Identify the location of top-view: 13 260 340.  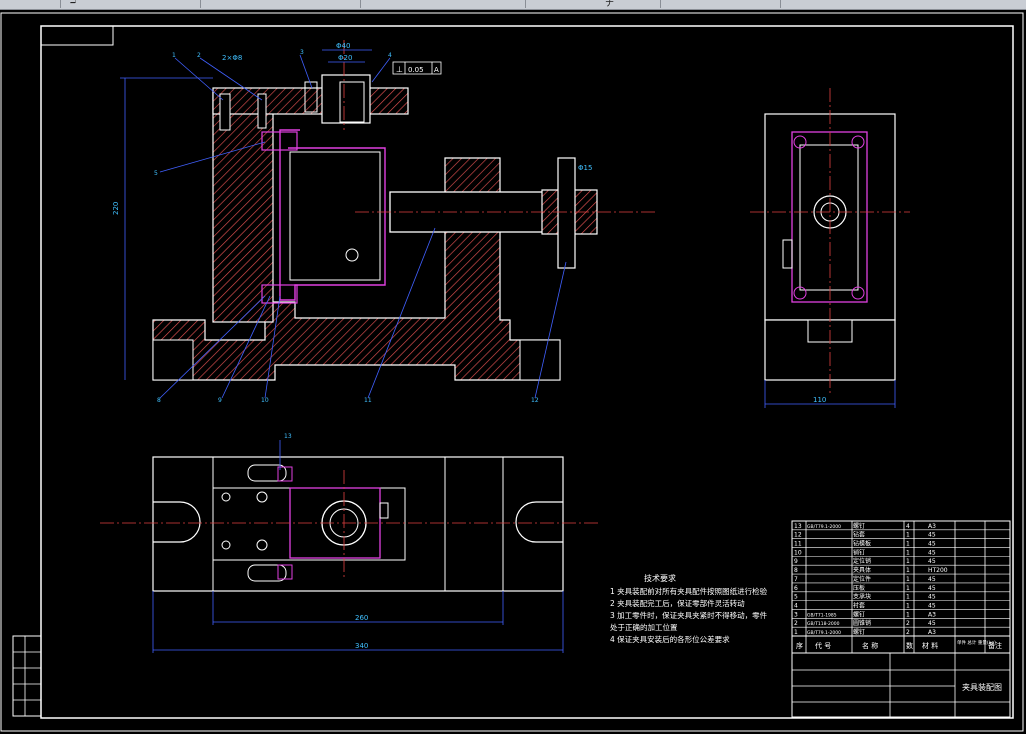
(350, 543).